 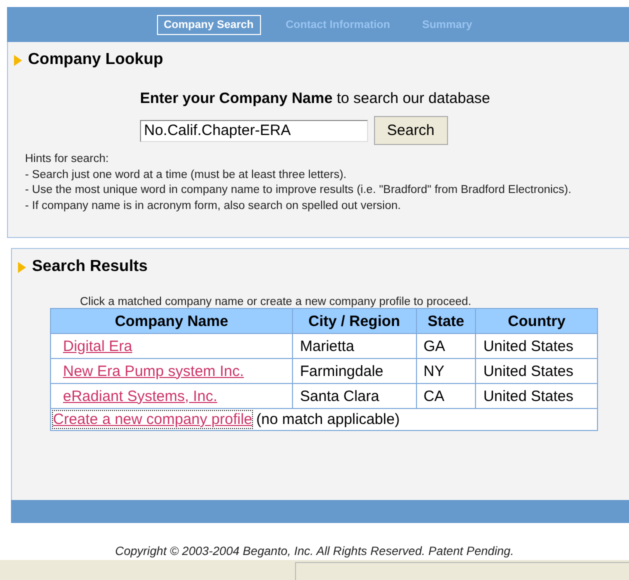 I want to click on column-header: City / Region, so click(x=354, y=321).